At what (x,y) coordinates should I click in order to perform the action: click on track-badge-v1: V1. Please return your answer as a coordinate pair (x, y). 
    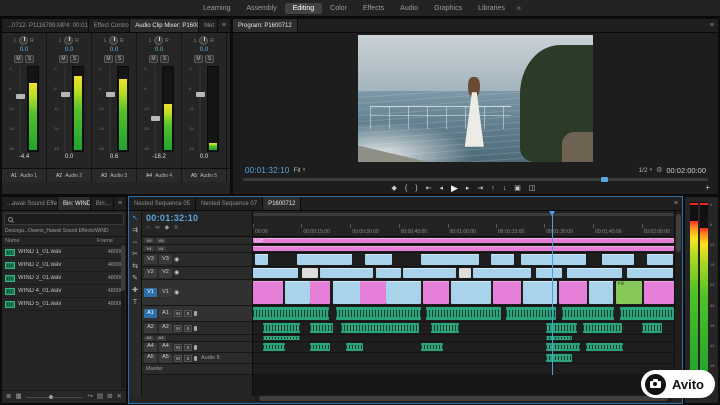
    Looking at the image, I should click on (165, 292).